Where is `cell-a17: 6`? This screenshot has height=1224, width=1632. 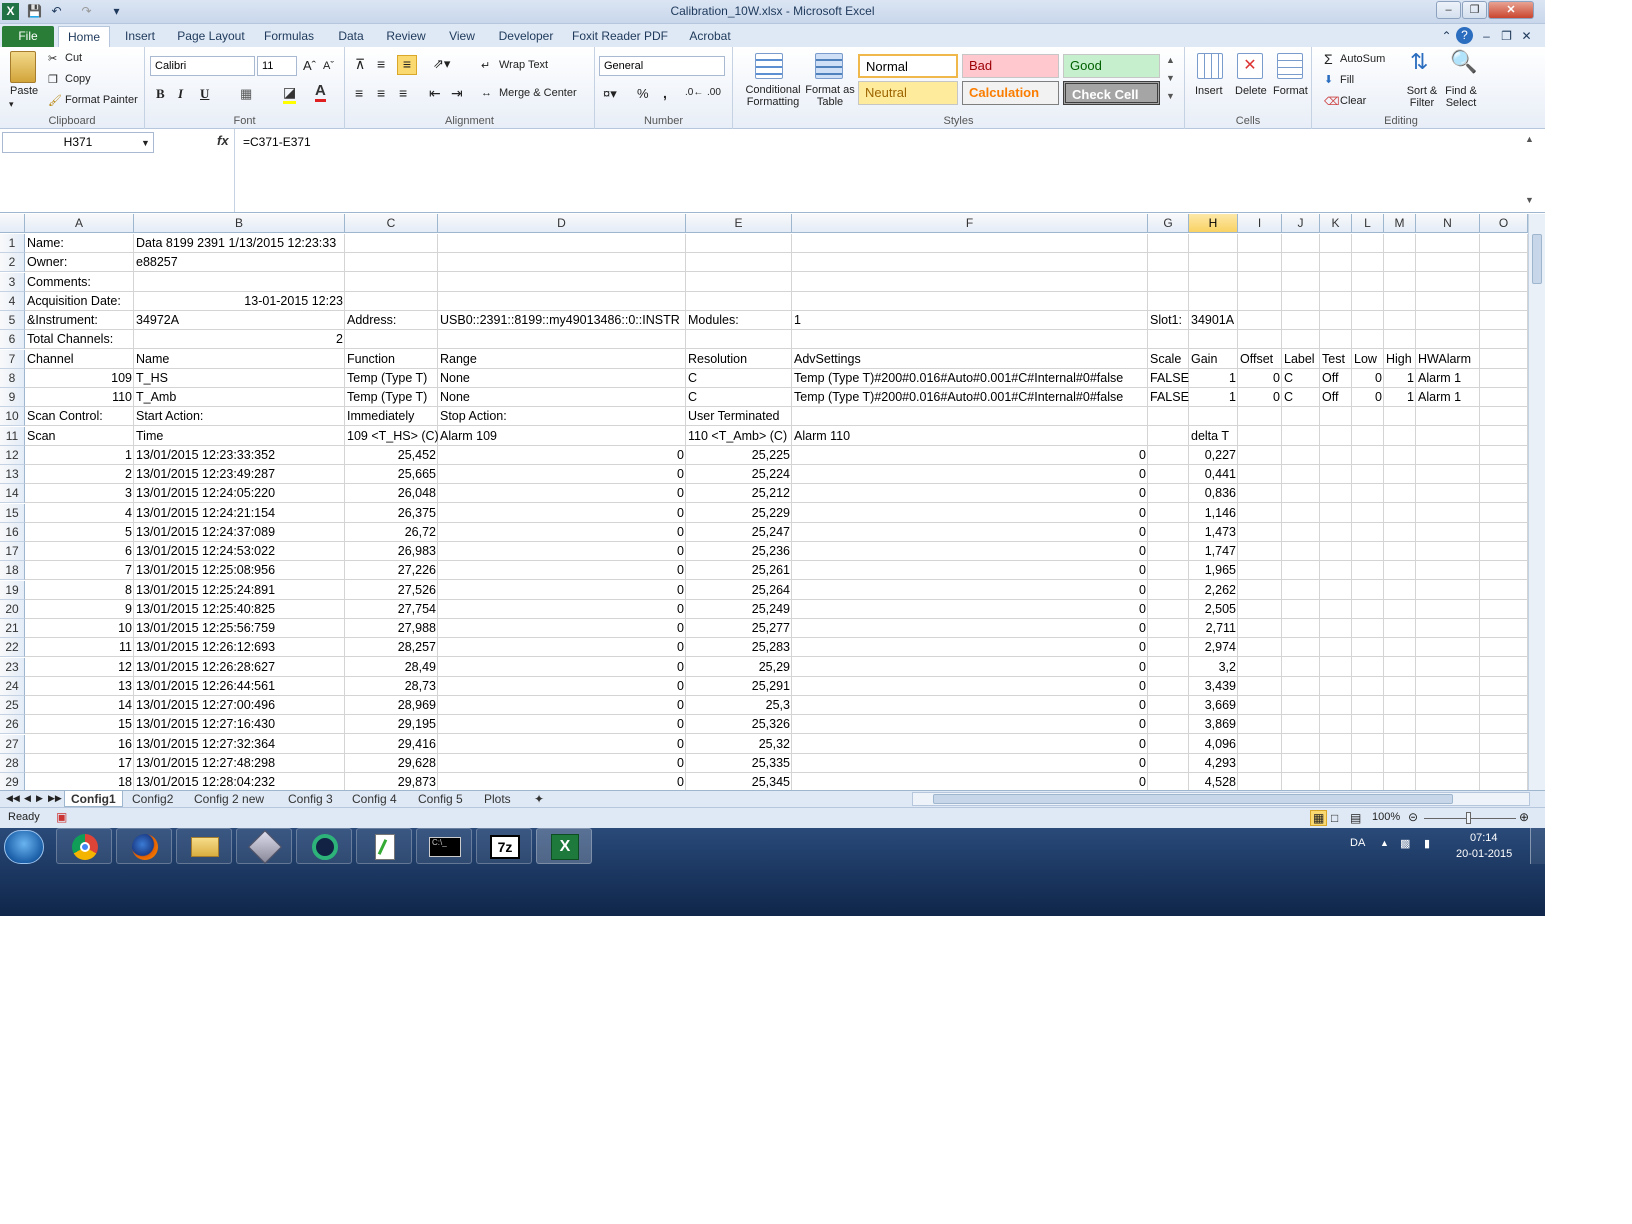
cell-a17: 6 is located at coordinates (79, 551).